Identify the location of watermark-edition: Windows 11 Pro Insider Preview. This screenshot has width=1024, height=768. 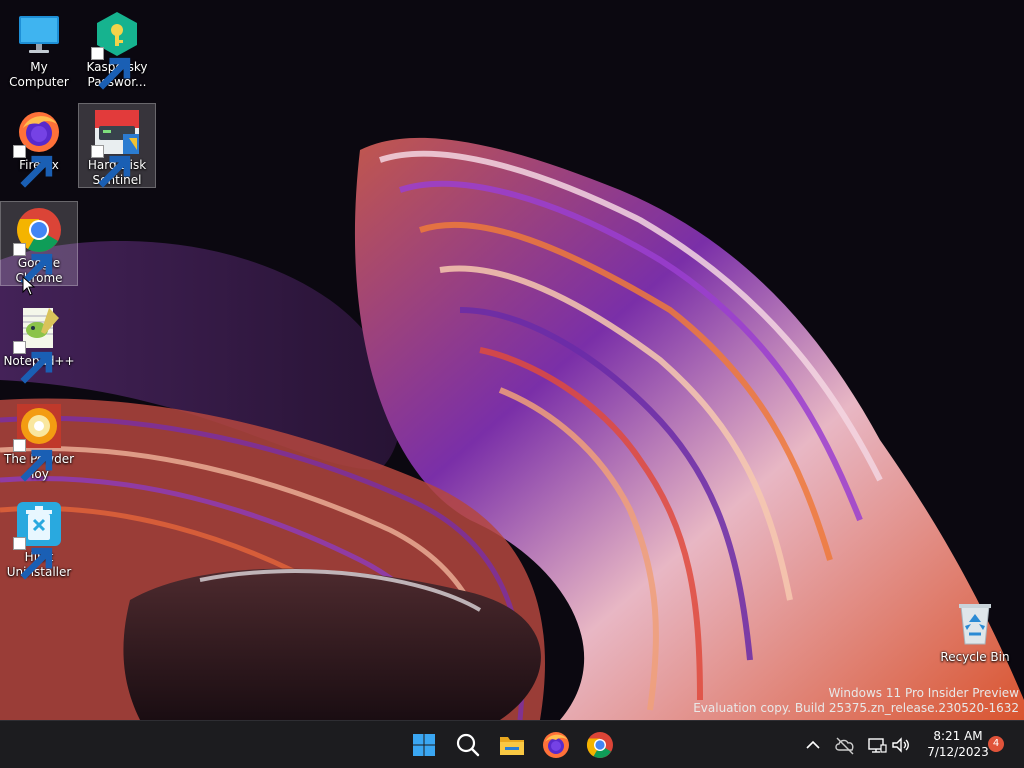
(923, 693).